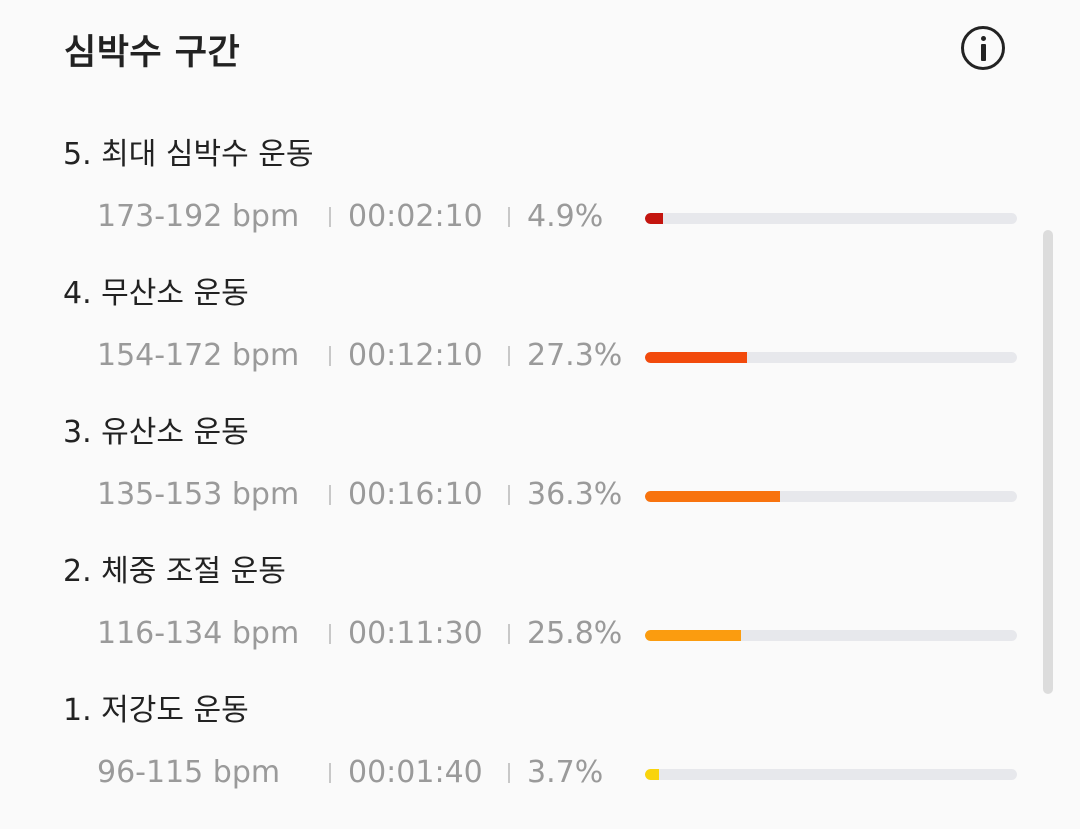  I want to click on zone-bpm-range: 173-192 bpm, so click(198, 216).